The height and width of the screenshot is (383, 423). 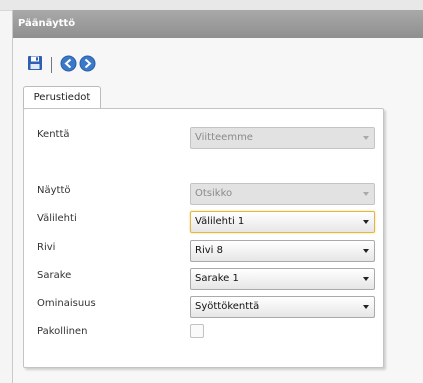 What do you see at coordinates (46, 247) in the screenshot?
I see `label-rivi: Rivi` at bounding box center [46, 247].